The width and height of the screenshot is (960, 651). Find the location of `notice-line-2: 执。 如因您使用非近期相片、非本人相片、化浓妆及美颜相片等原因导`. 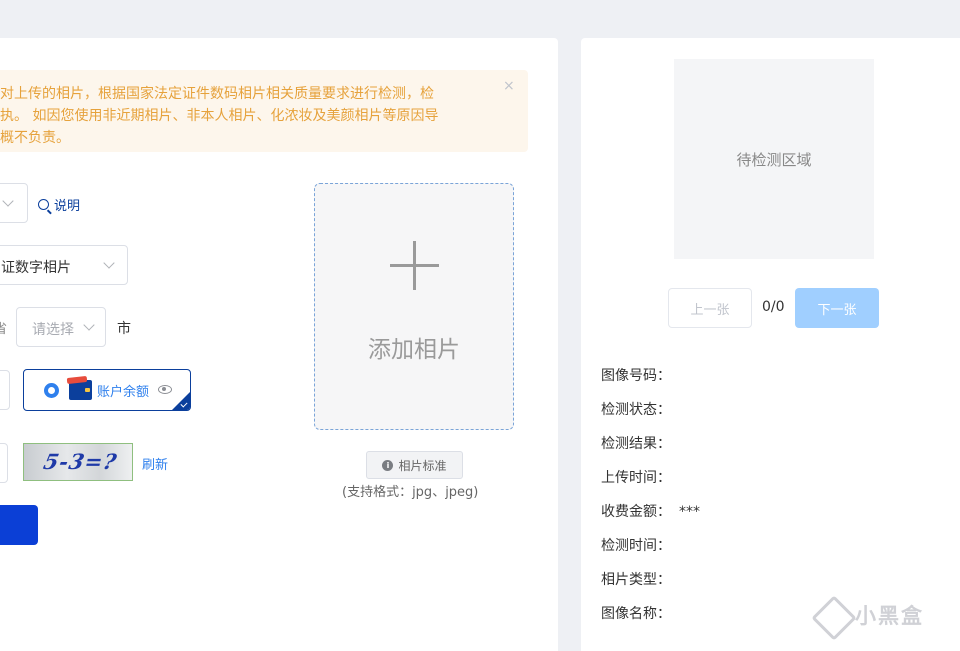

notice-line-2: 执。 如因您使用非近期相片、非本人相片、化浓妆及美颜相片等原因导 is located at coordinates (219, 116).